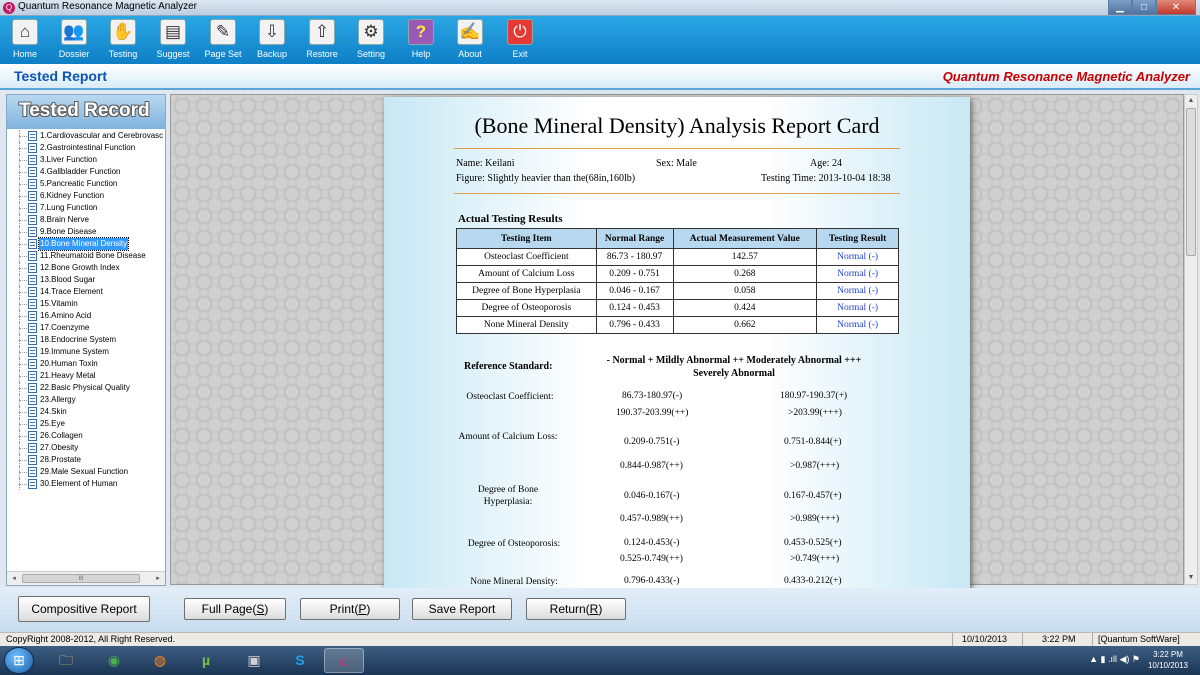 The image size is (1200, 675). Describe the element at coordinates (634, 238) in the screenshot. I see `column-header: Normal Range` at that location.